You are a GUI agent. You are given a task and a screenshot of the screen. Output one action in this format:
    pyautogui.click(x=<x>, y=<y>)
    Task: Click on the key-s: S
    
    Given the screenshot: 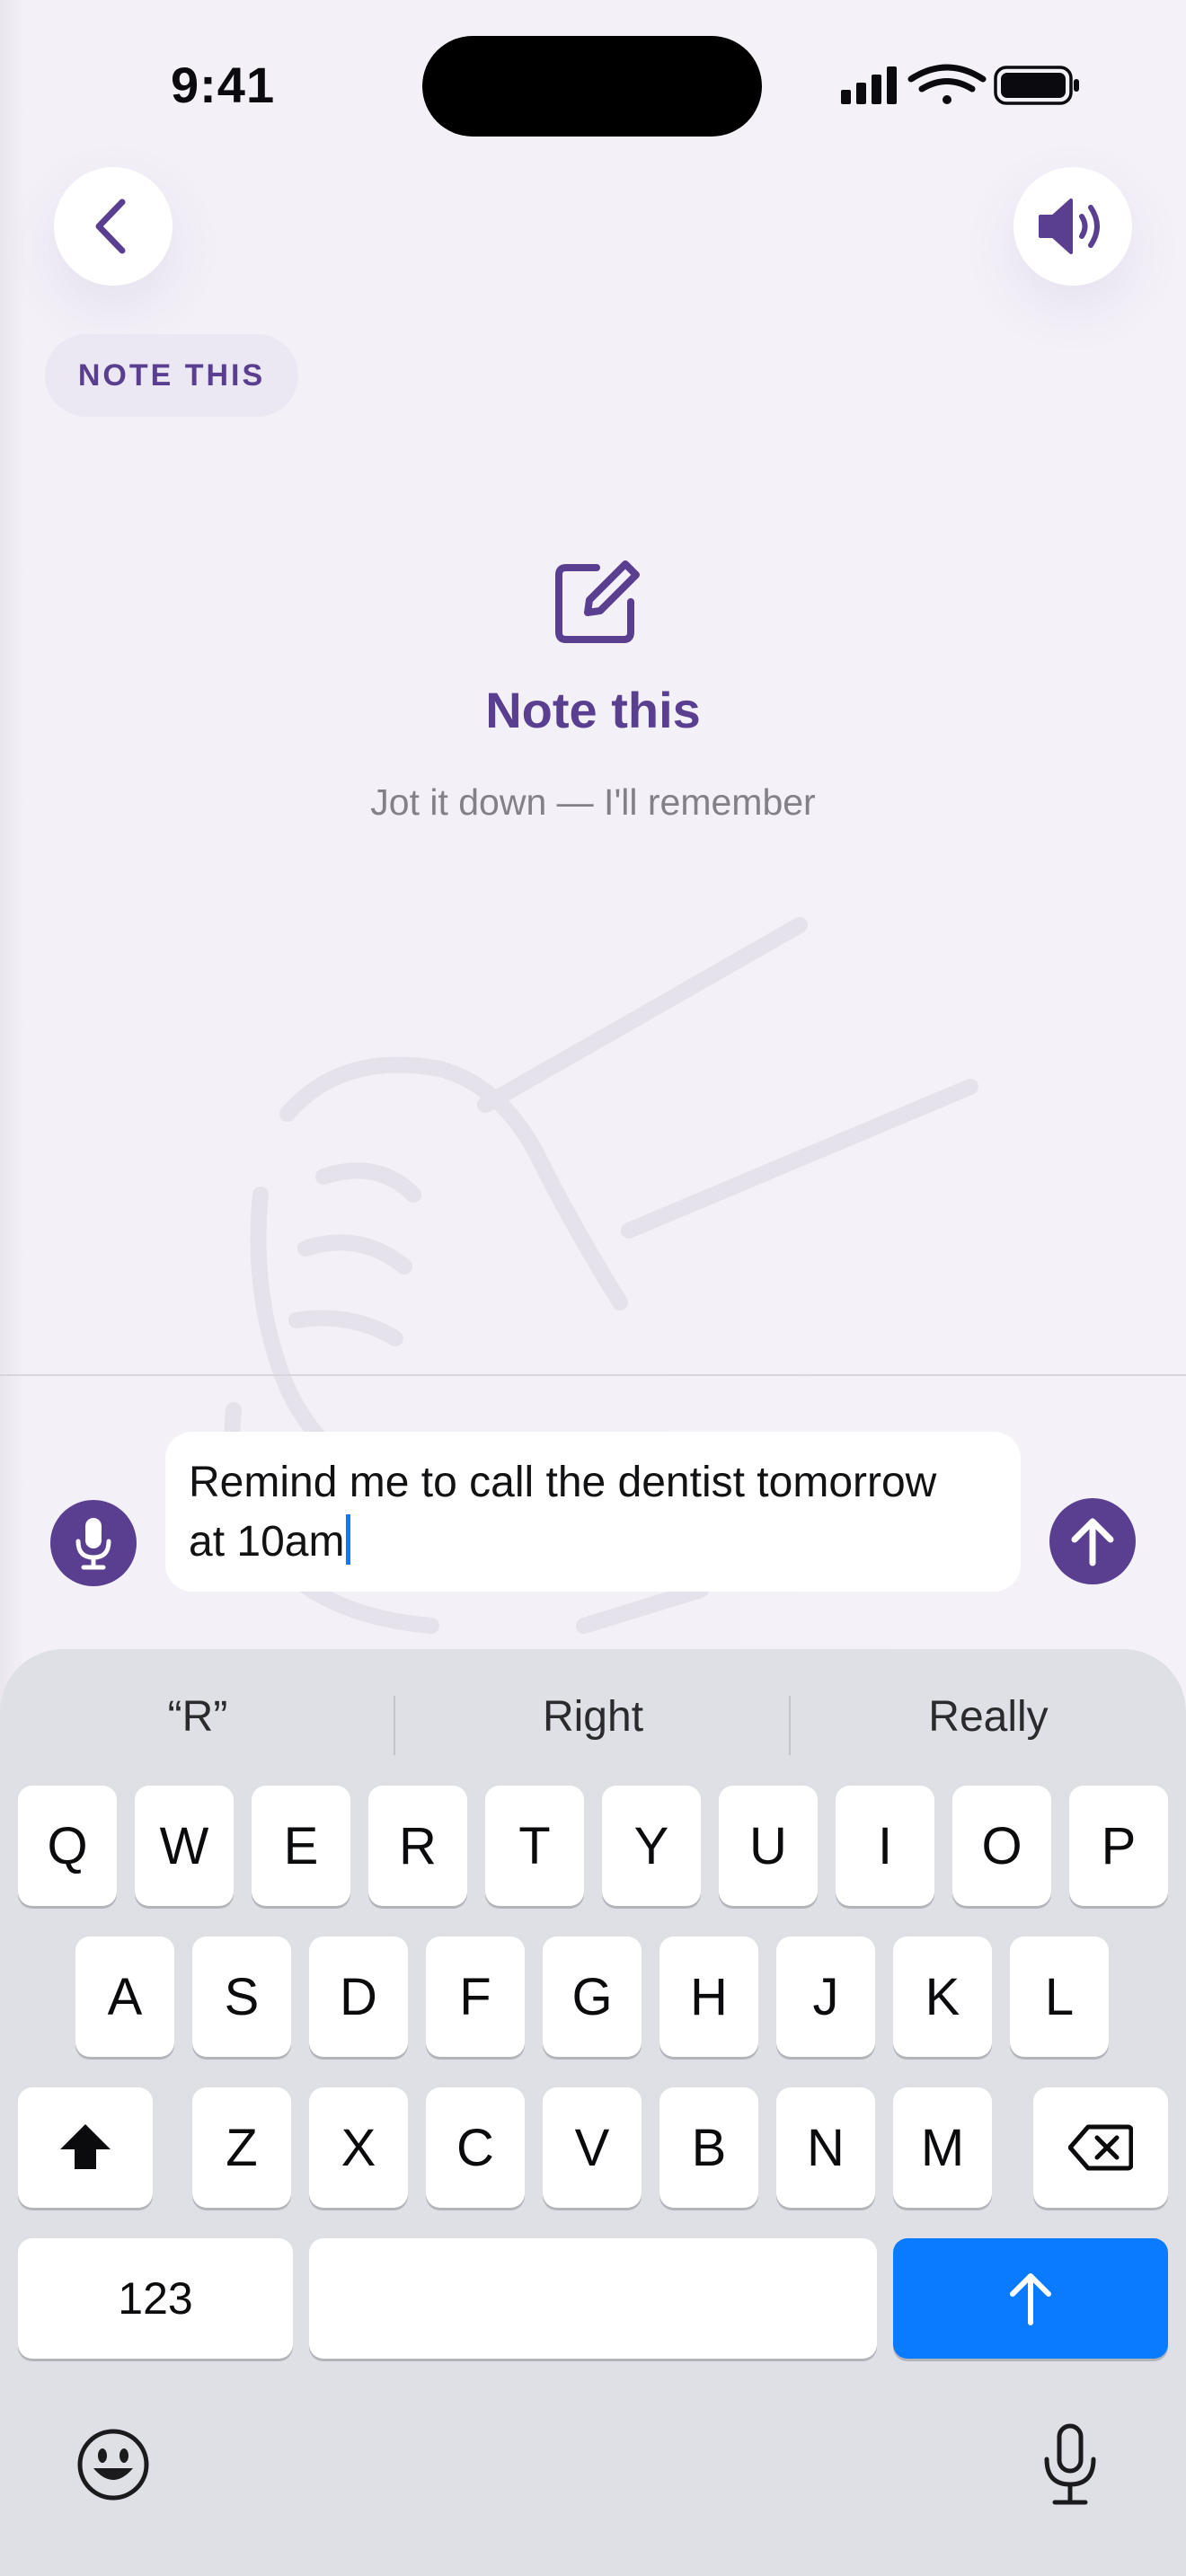 What is the action you would take?
    pyautogui.click(x=241, y=1997)
    